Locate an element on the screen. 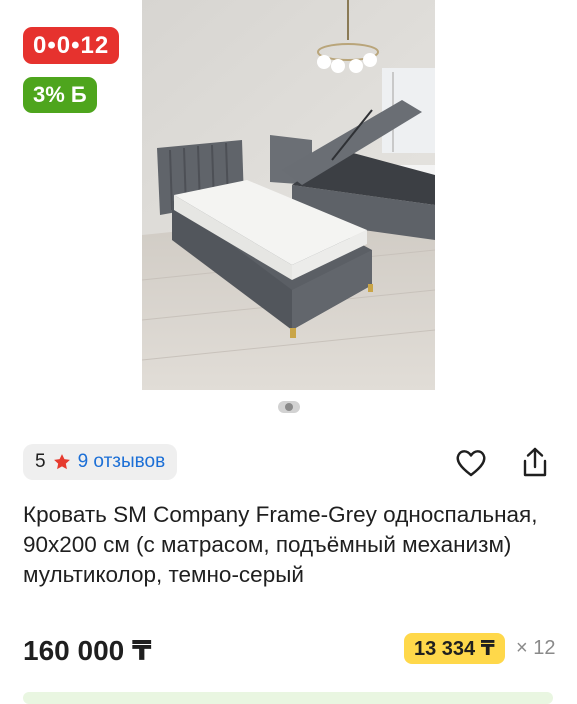 The height and width of the screenshot is (704, 577). monthly-payment-badge: 13 334 ₸ is located at coordinates (454, 648).